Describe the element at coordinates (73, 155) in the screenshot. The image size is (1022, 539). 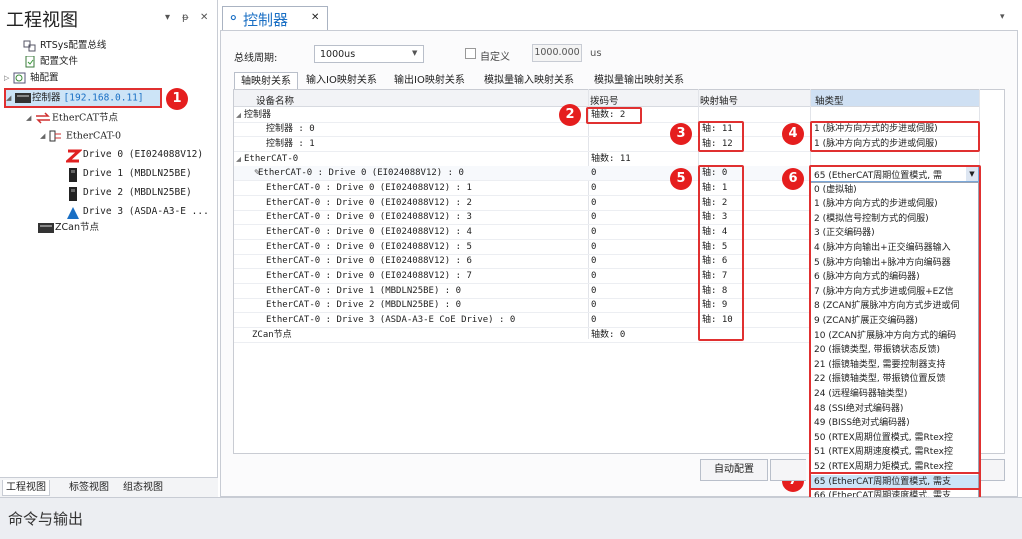
I see `drive-z-icon` at that location.